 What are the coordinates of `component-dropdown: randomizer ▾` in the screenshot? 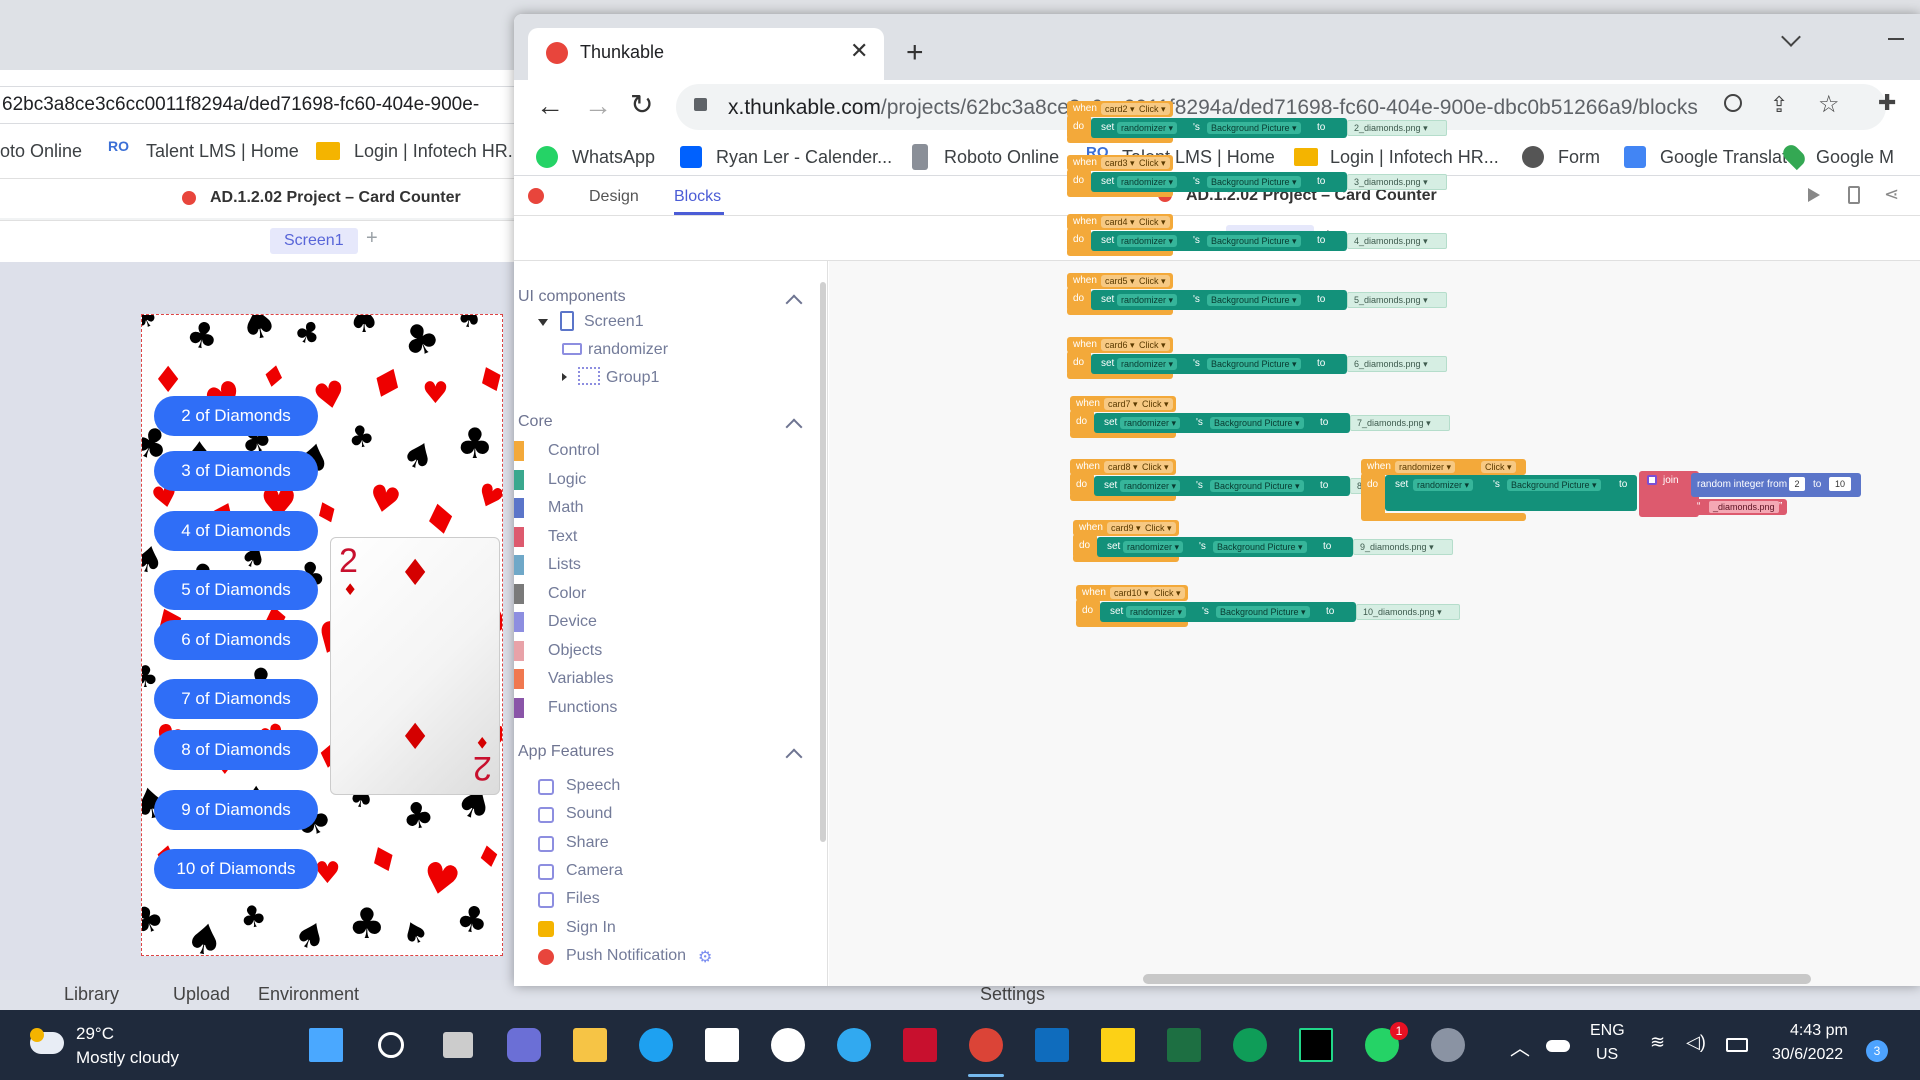 It's located at (1425, 467).